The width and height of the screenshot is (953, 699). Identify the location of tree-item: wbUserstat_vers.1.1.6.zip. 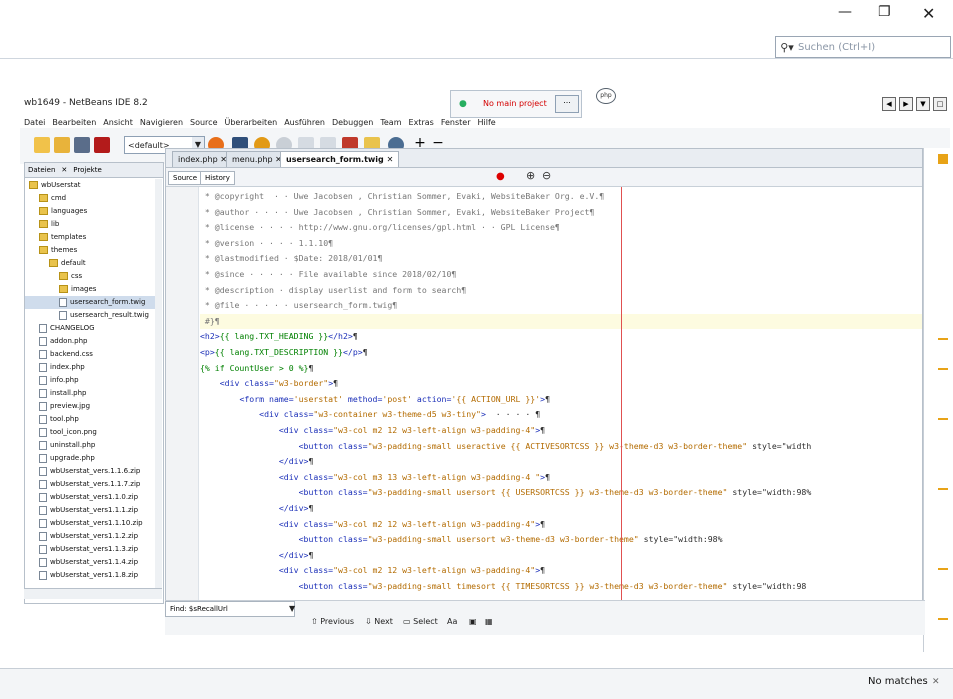
(90, 471).